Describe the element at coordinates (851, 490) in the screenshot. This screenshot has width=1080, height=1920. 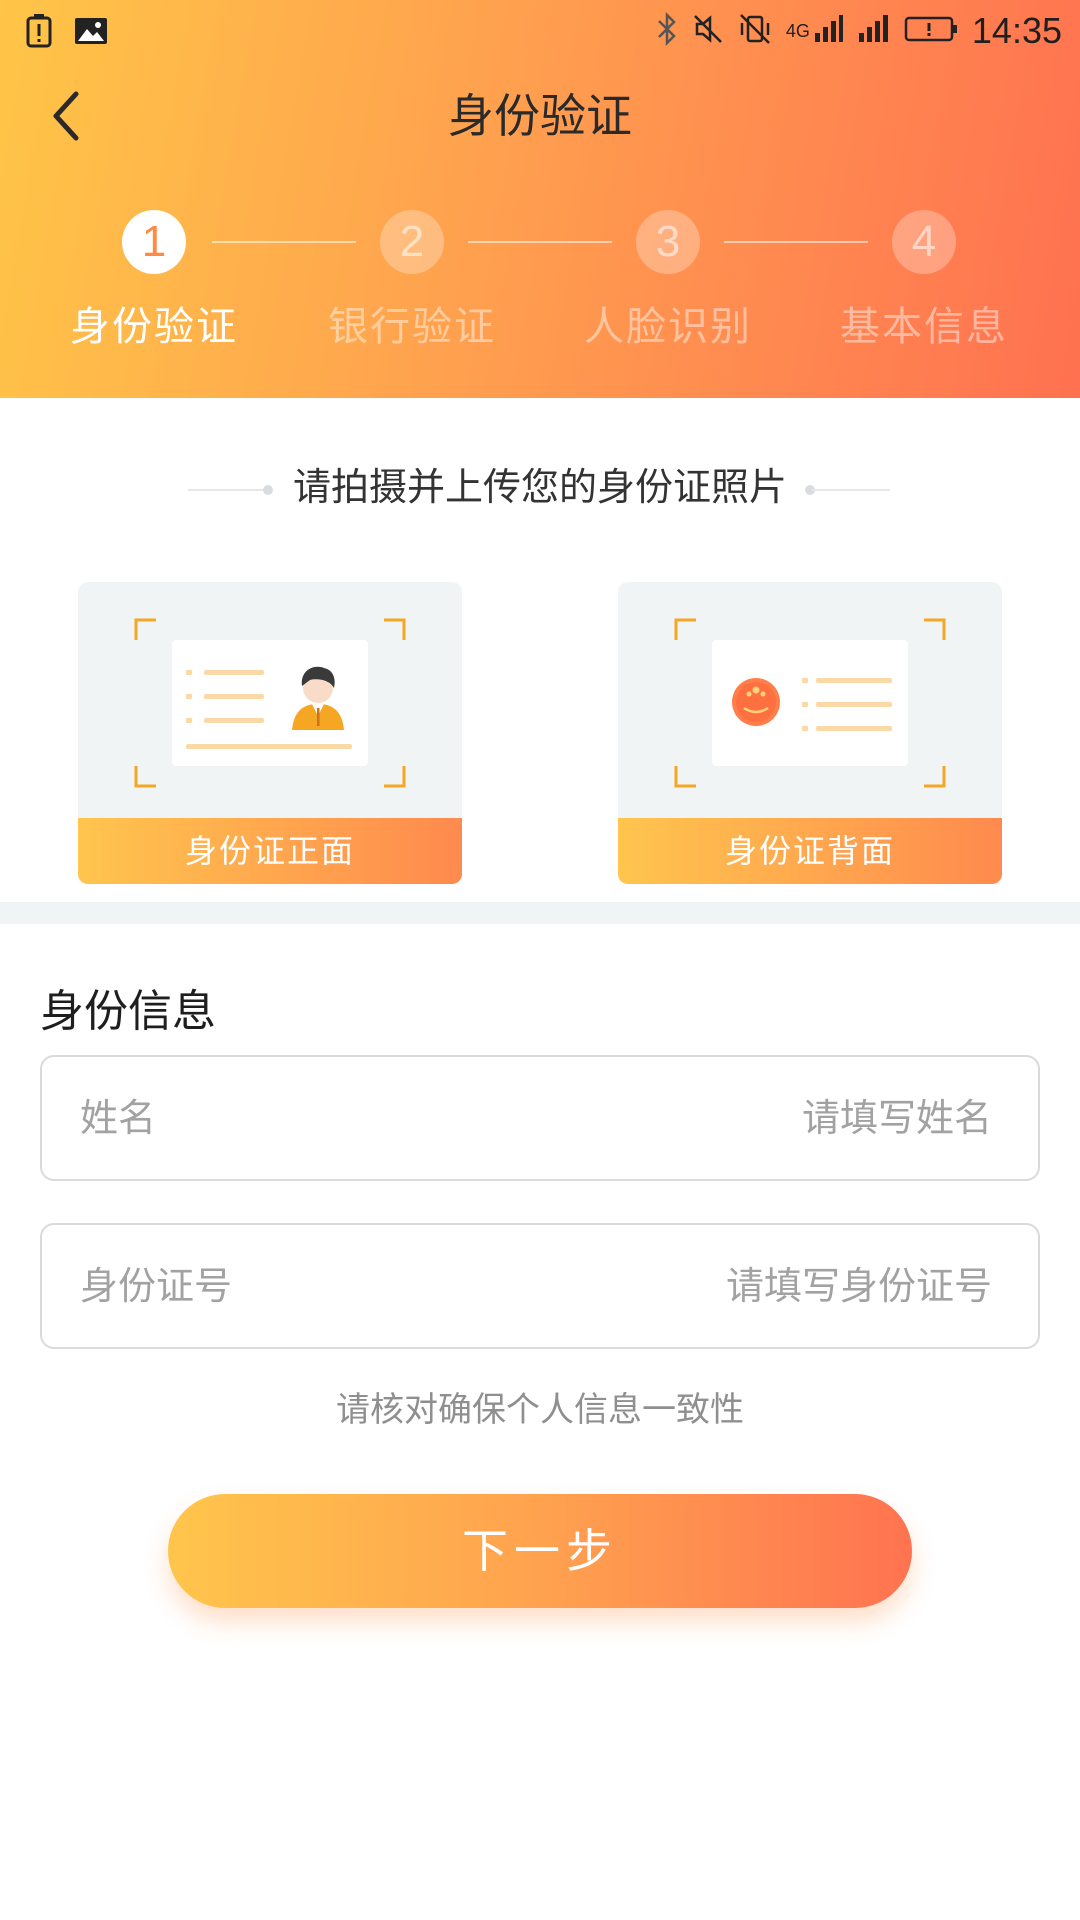
I see `divider-line` at that location.